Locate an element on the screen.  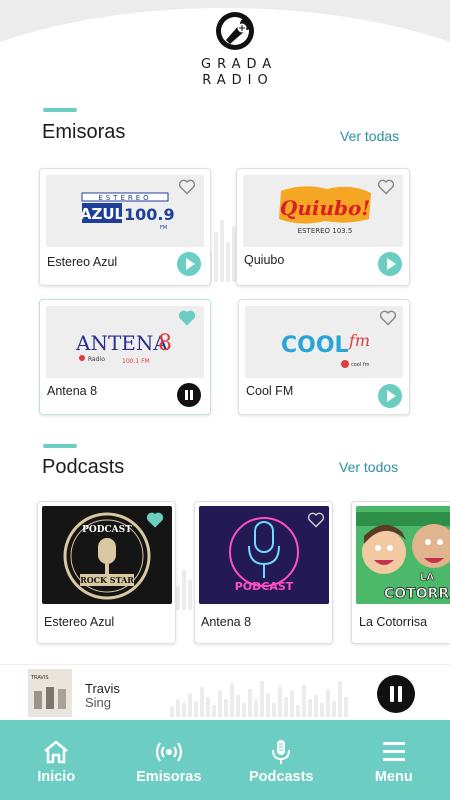
decorative-equalizer is located at coordinates (259, 694).